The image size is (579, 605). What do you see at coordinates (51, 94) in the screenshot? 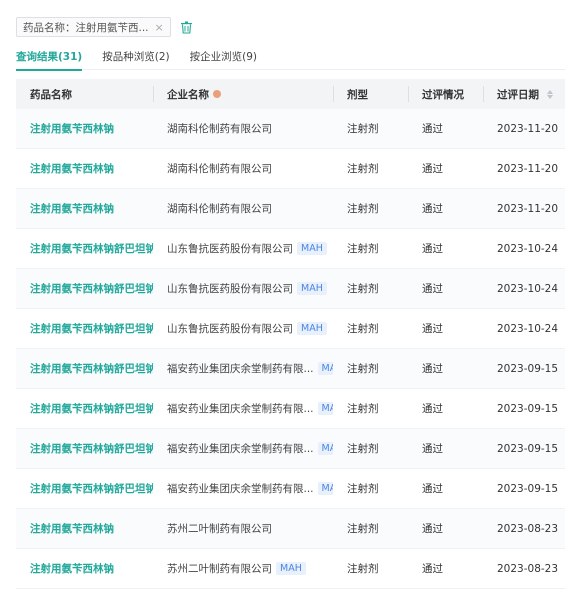
I see `header-drug-name: 药品名称` at bounding box center [51, 94].